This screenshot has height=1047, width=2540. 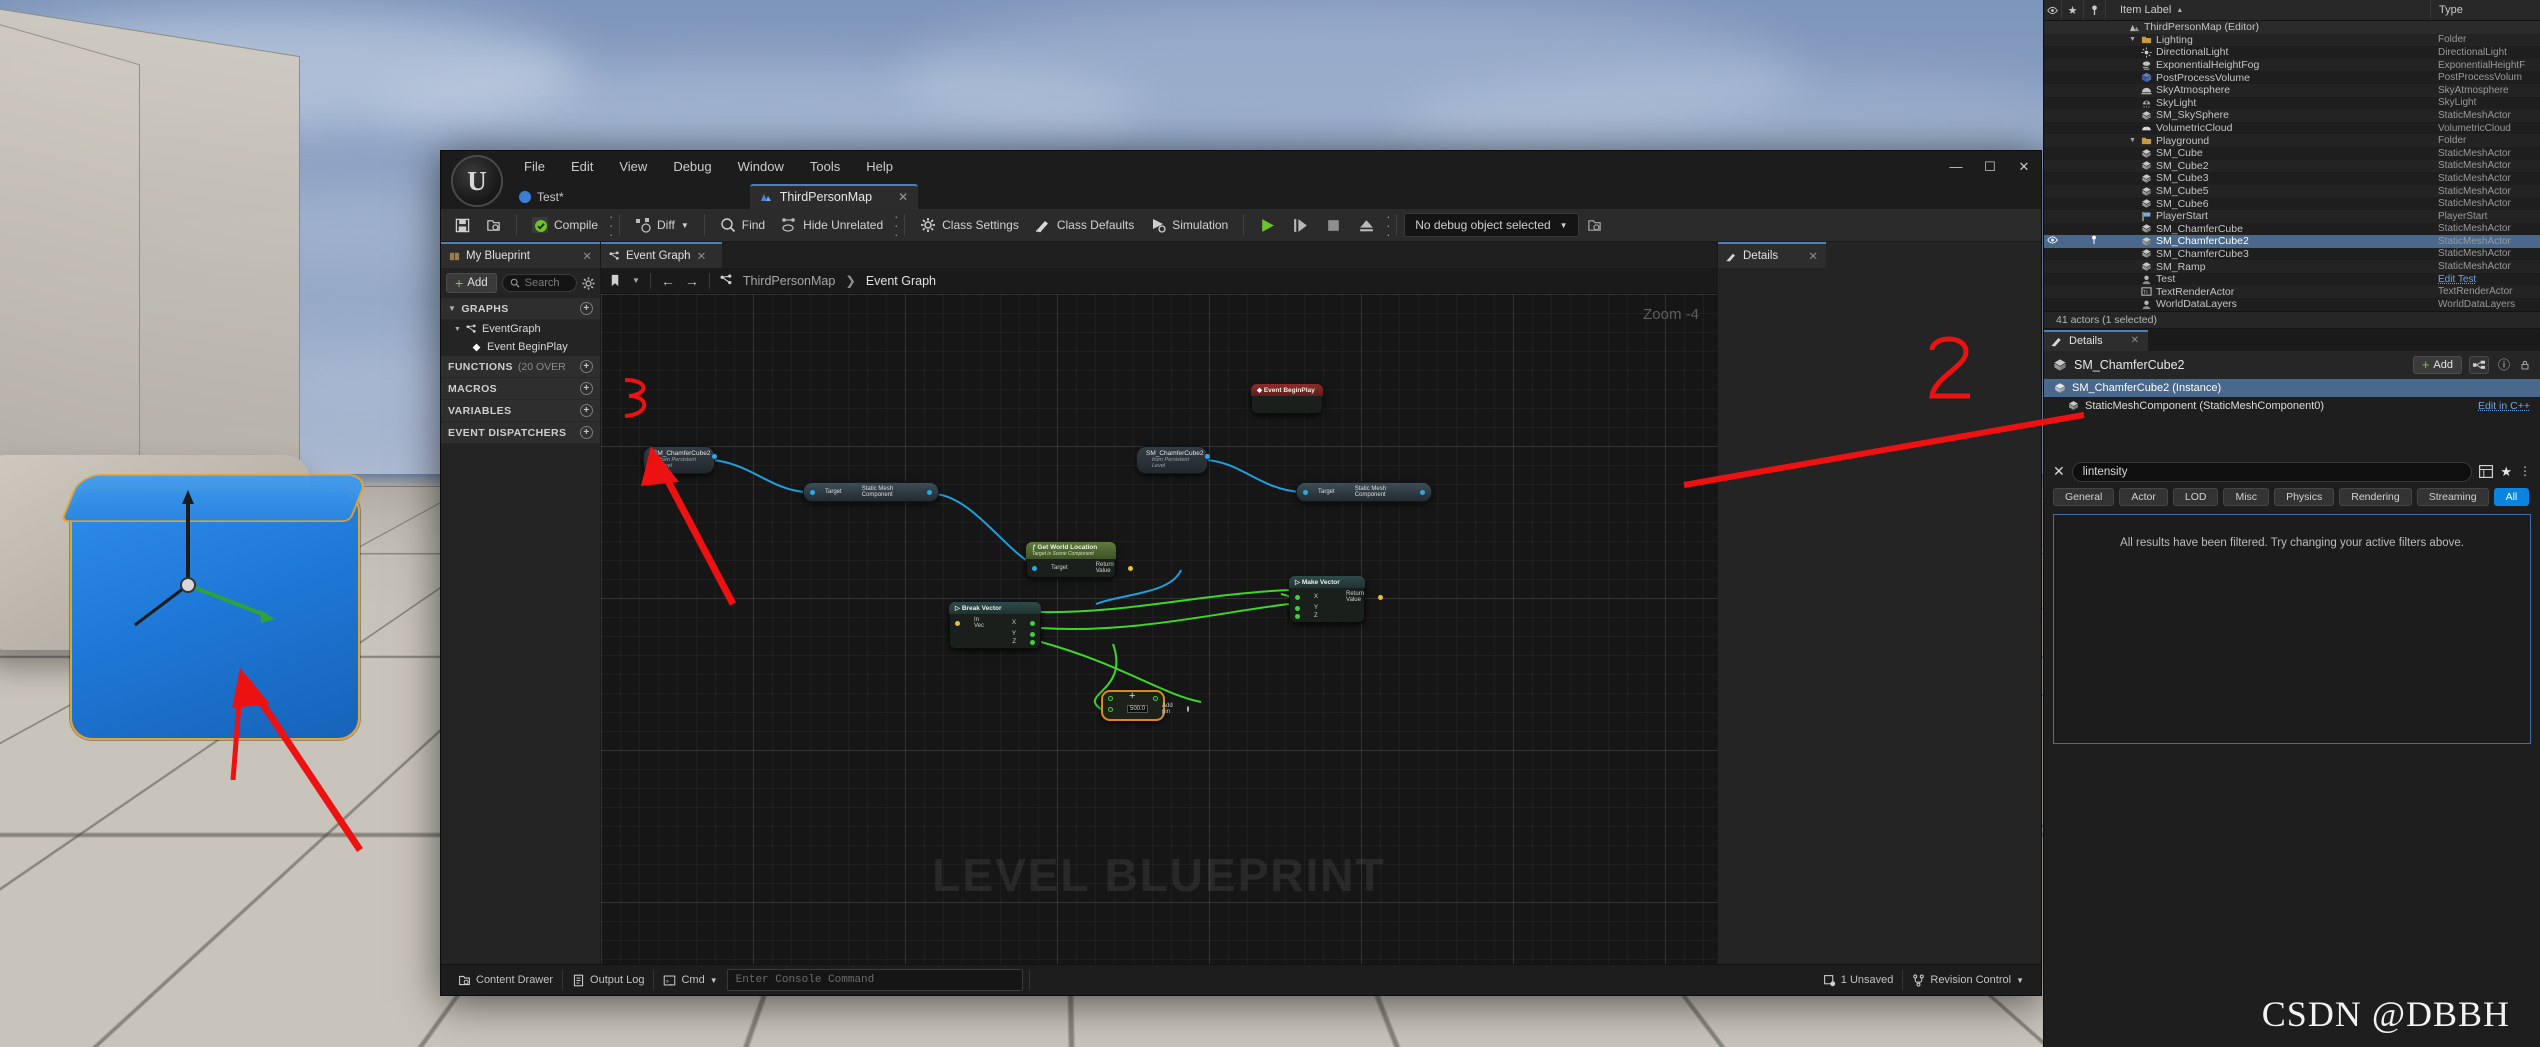 I want to click on output-pin-y, so click(x=1032, y=634).